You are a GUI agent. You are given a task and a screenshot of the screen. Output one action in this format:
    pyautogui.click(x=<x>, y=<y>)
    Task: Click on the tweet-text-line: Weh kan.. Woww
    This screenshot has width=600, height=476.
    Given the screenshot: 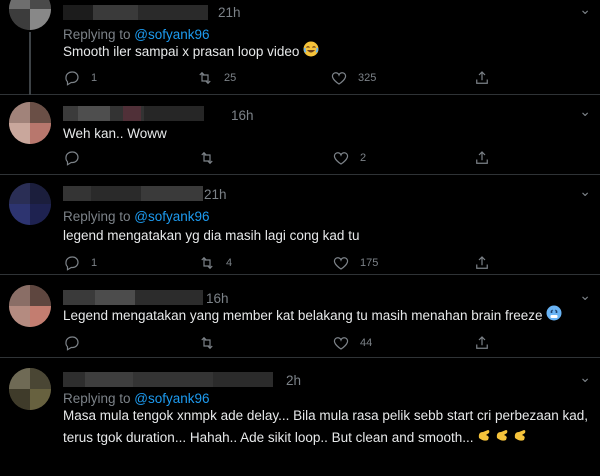 What is the action you would take?
    pyautogui.click(x=115, y=133)
    